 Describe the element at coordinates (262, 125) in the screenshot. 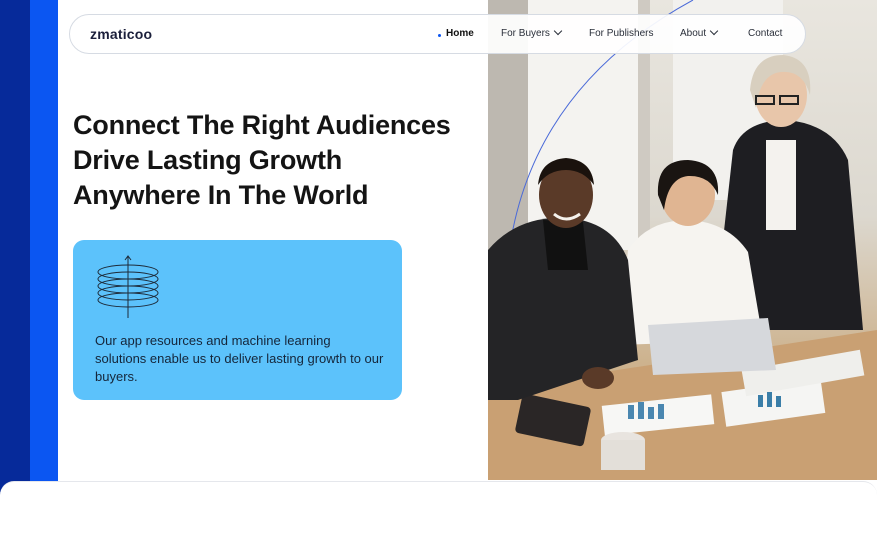

I see `headline-line-1: Connect The Right Audiences` at that location.